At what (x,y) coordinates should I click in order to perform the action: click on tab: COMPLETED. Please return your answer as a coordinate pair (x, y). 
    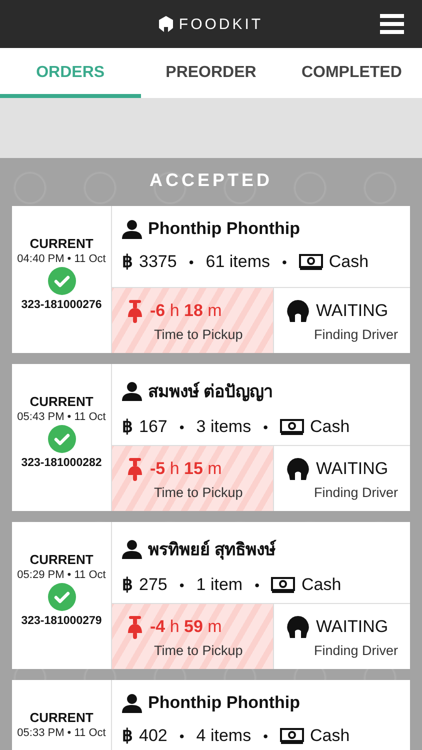
    Looking at the image, I should click on (351, 73).